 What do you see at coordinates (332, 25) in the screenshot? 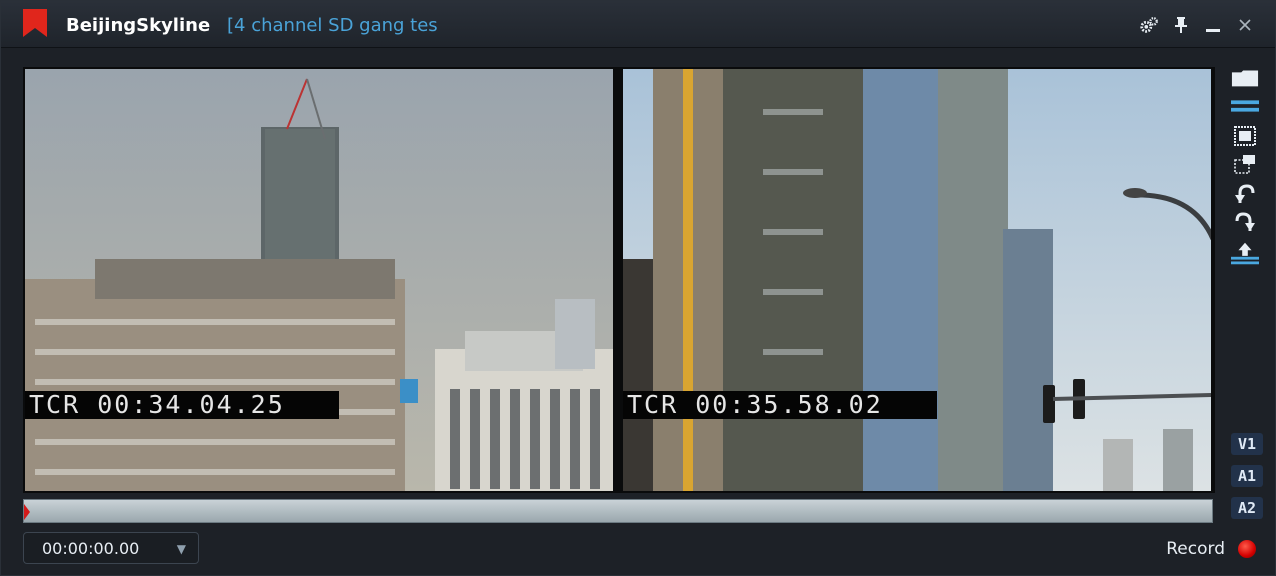
I see `window-subtitle: [4 channel SD gang tes` at bounding box center [332, 25].